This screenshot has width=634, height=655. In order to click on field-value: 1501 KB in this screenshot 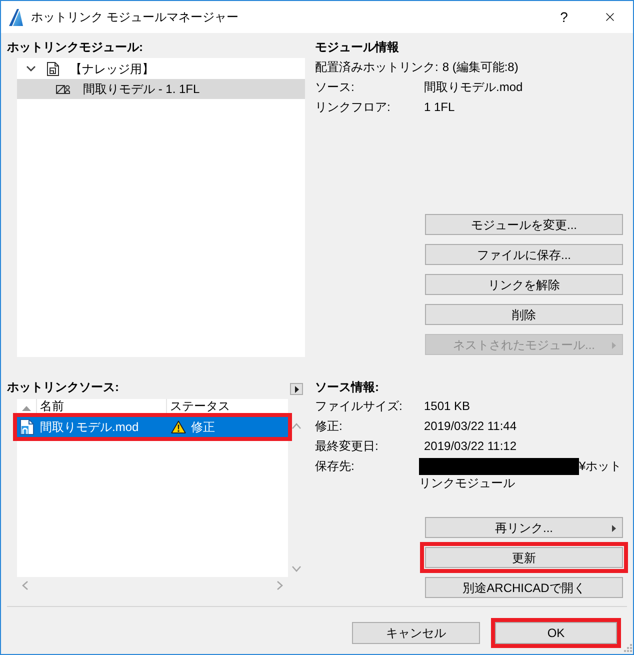, I will do `click(447, 406)`.